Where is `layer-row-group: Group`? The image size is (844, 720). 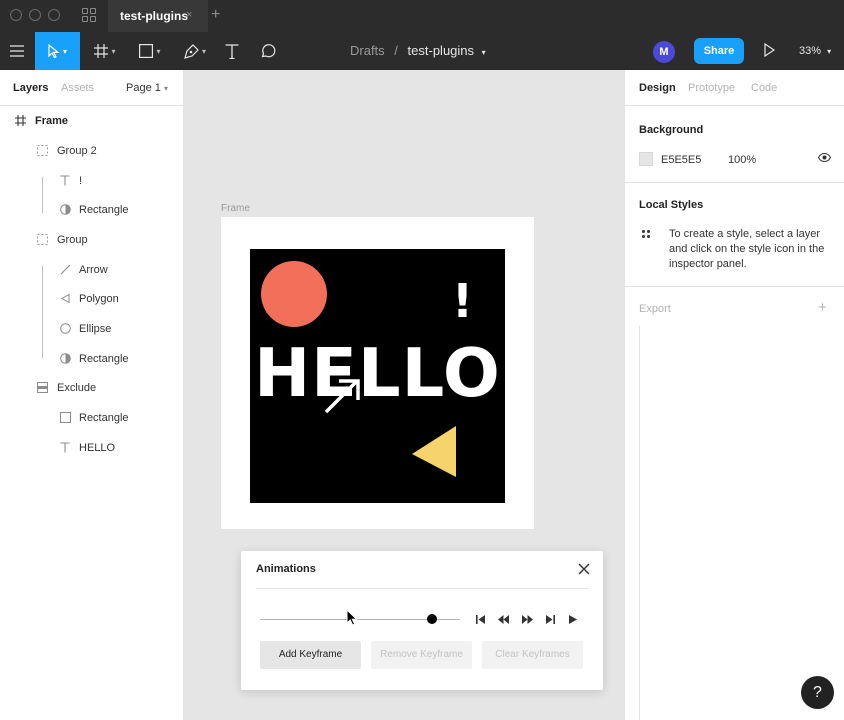
layer-row-group: Group is located at coordinates (92, 239).